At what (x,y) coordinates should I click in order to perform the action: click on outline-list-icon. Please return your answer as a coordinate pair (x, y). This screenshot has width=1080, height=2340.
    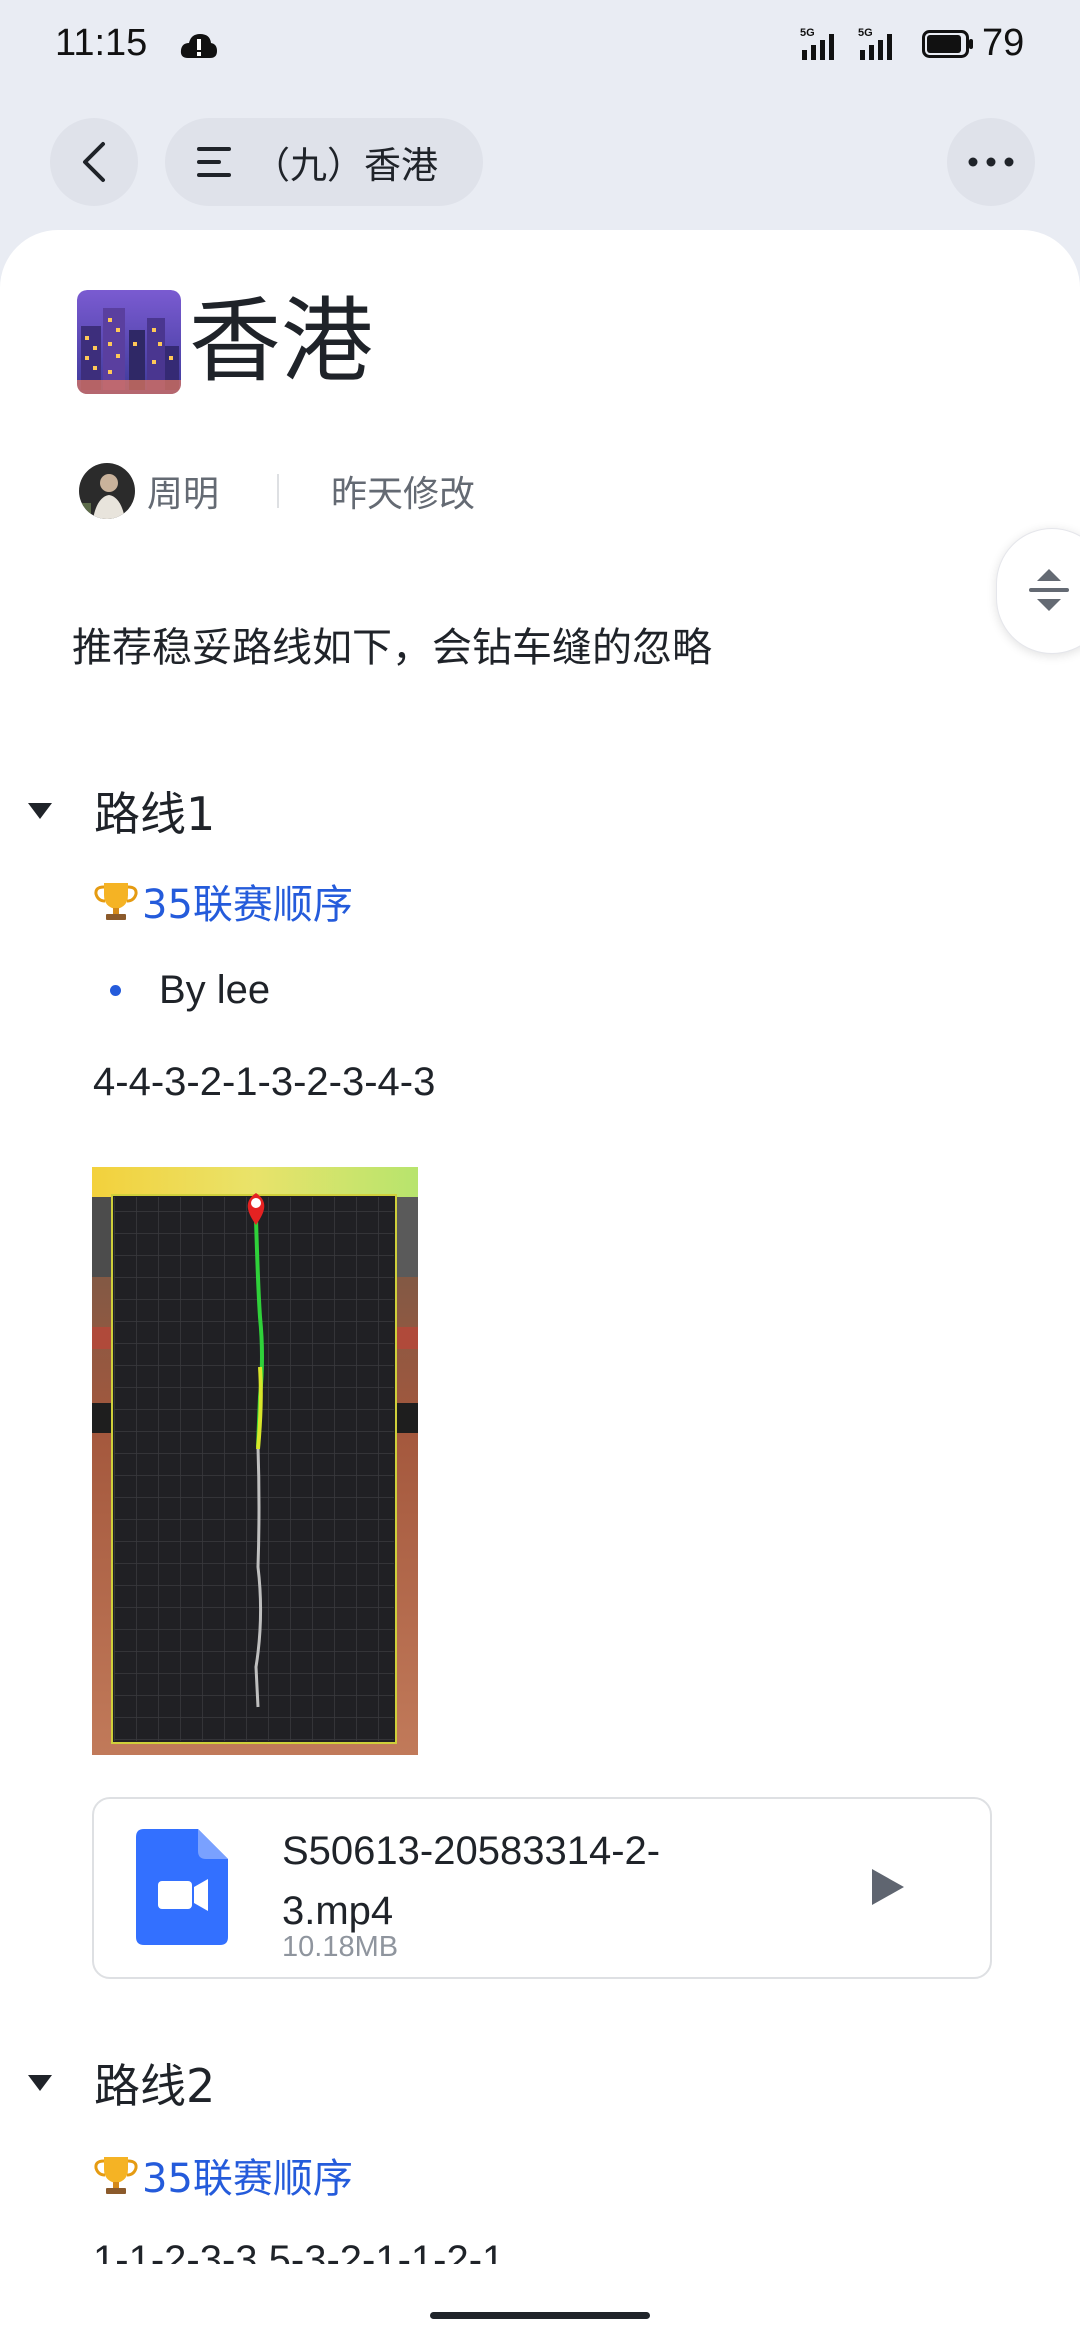
    Looking at the image, I should click on (214, 162).